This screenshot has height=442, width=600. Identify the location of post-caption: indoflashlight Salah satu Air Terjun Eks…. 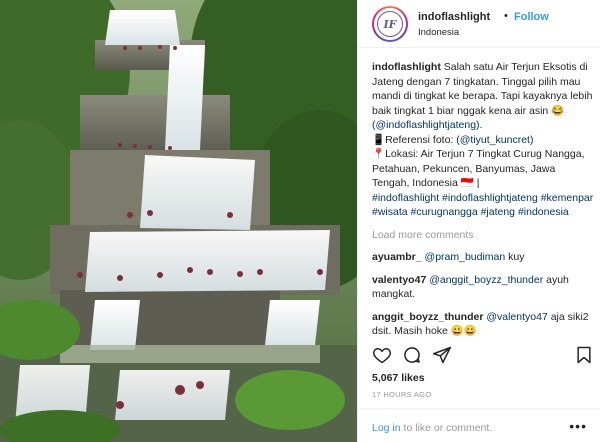
(483, 140).